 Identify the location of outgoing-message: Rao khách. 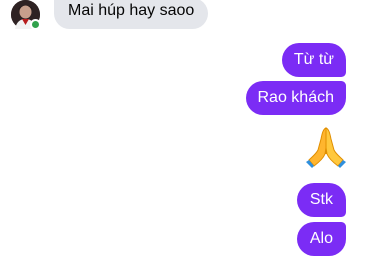
(295, 98).